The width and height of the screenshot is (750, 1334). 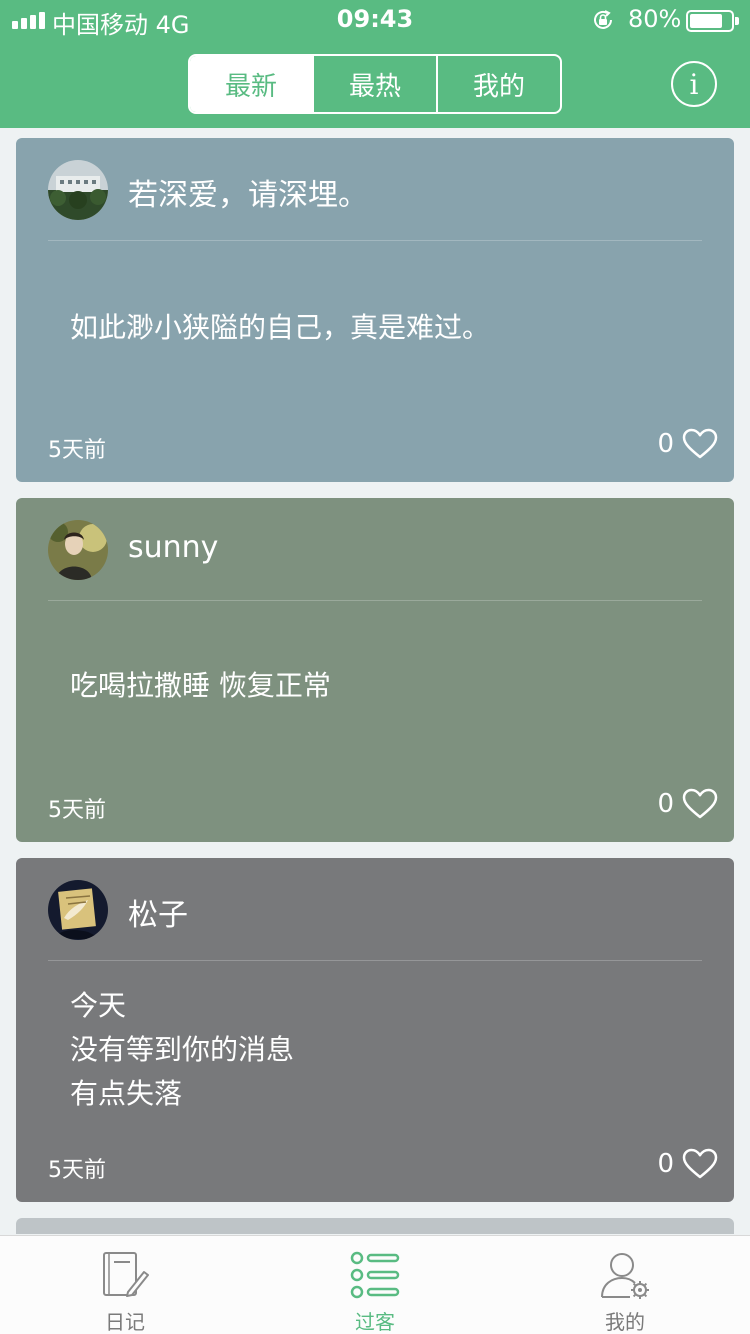 What do you see at coordinates (625, 1322) in the screenshot?
I see `tab-label: 我的` at bounding box center [625, 1322].